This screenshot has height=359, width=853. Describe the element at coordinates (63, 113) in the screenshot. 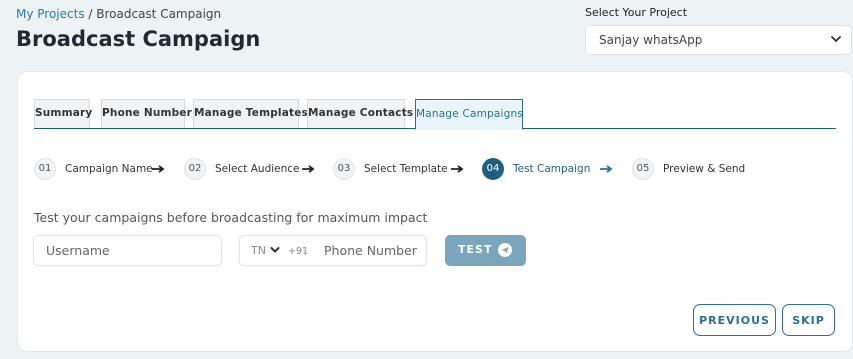

I see `tab-summary: Summary` at that location.